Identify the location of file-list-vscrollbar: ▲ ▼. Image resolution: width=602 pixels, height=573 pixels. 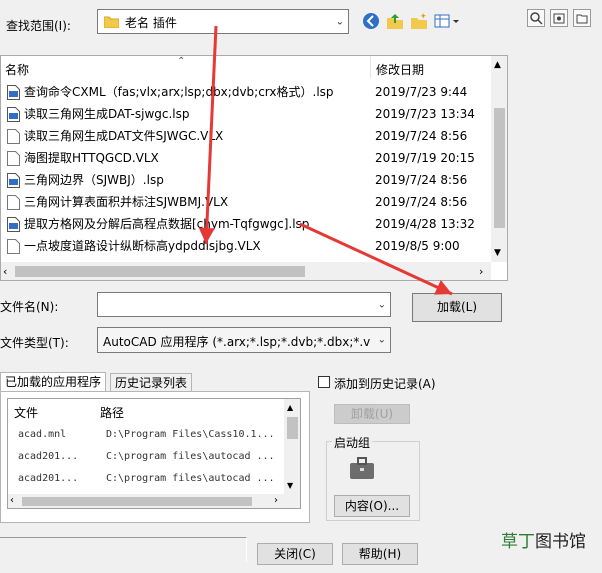
(499, 159).